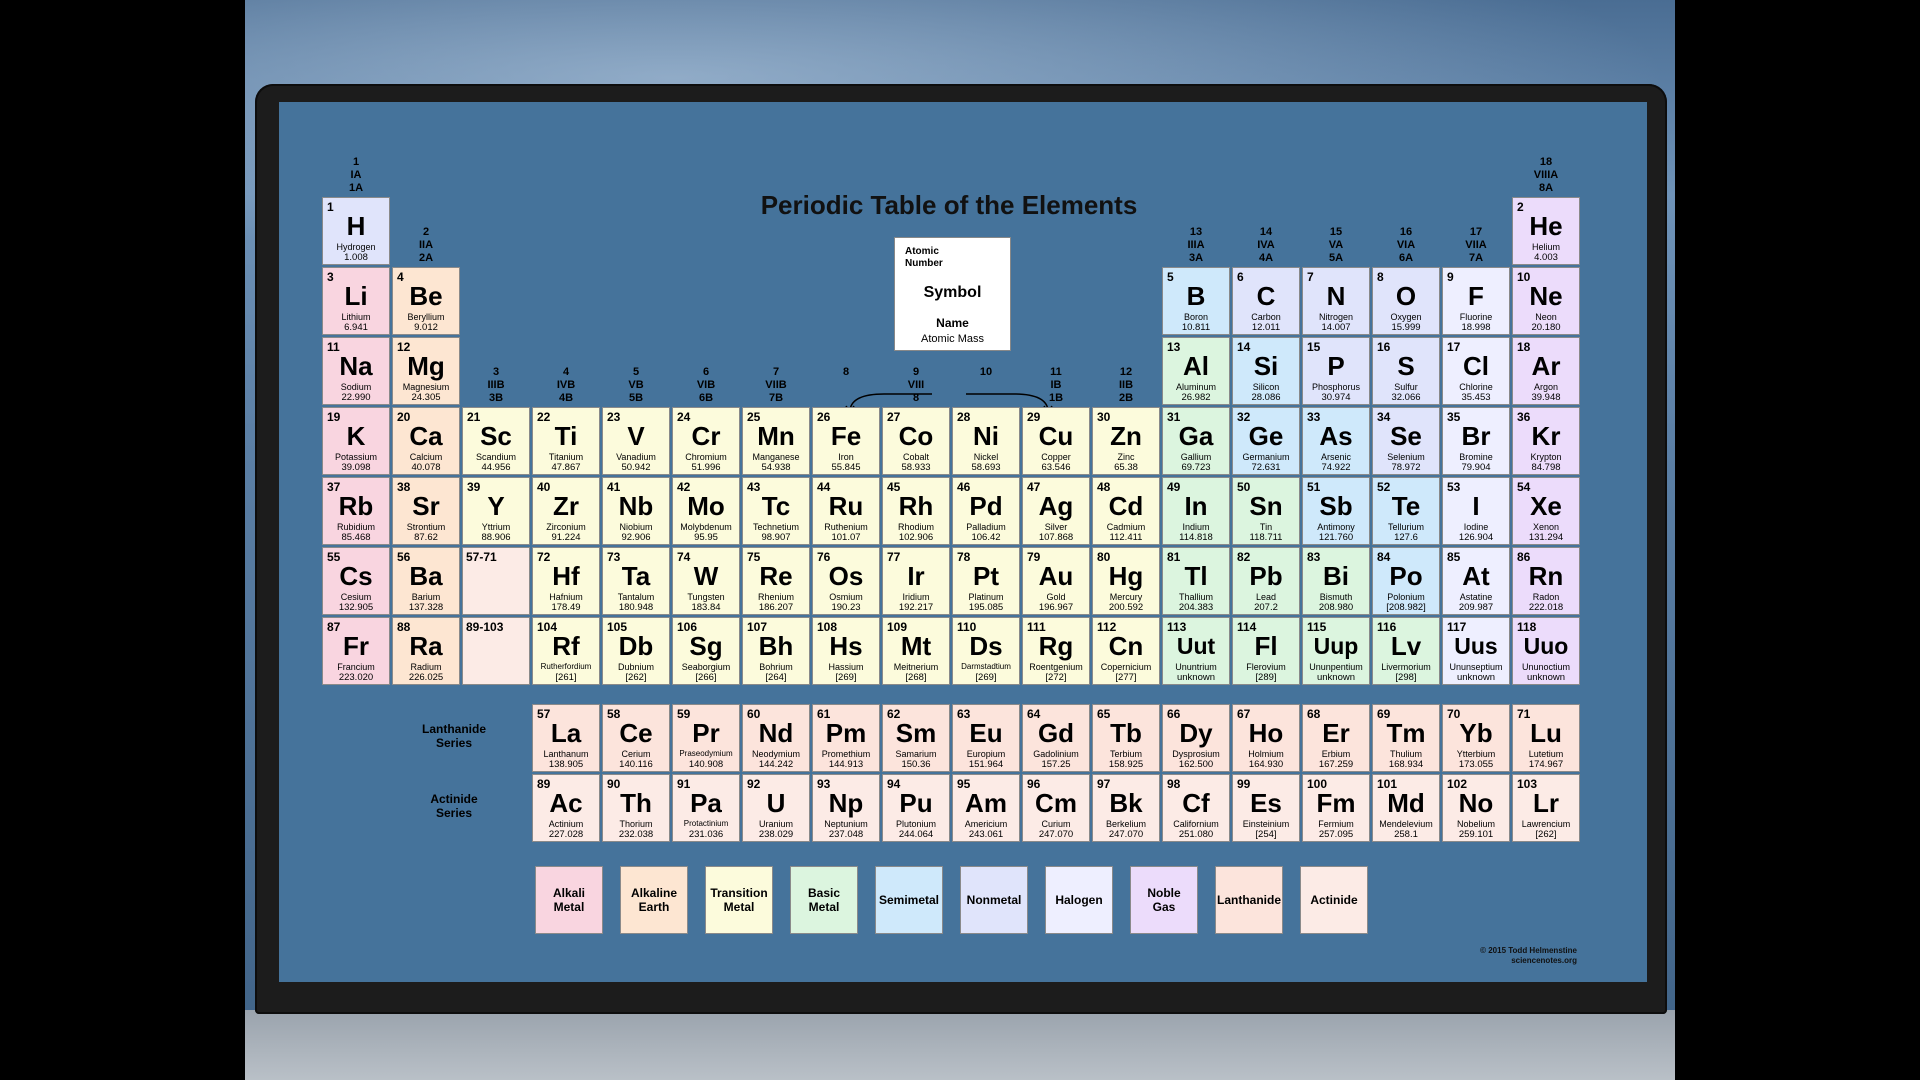 The height and width of the screenshot is (1080, 1920). Describe the element at coordinates (1266, 301) in the screenshot. I see `element-cell: 6 C Carbon 12.011` at that location.